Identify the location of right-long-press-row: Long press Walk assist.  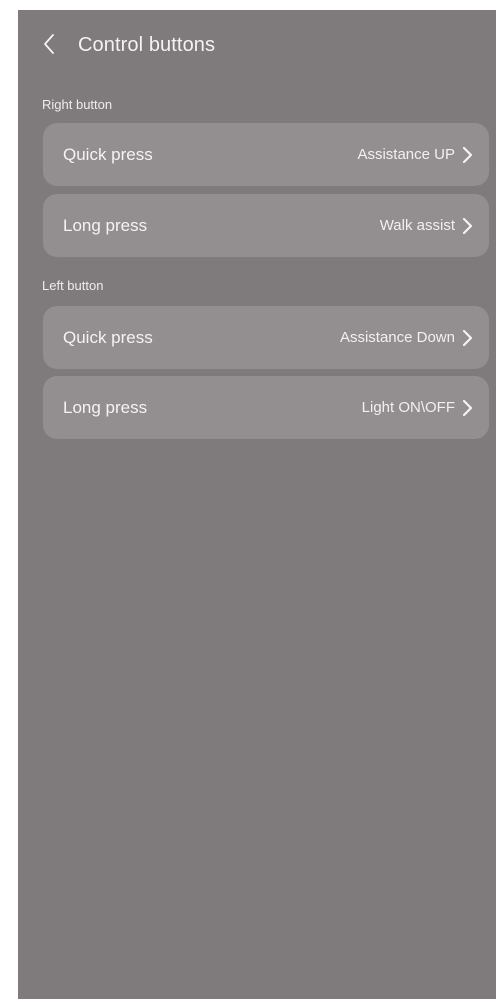
(266, 225).